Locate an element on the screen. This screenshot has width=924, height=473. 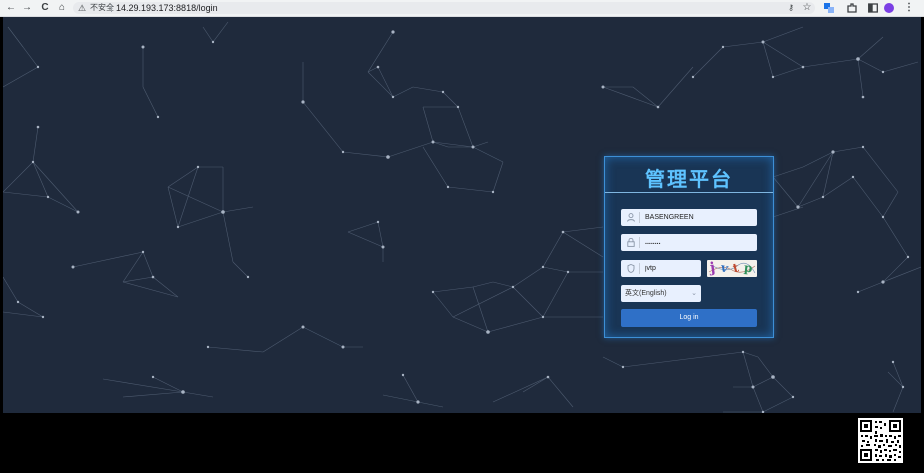
title-divider is located at coordinates (689, 192).